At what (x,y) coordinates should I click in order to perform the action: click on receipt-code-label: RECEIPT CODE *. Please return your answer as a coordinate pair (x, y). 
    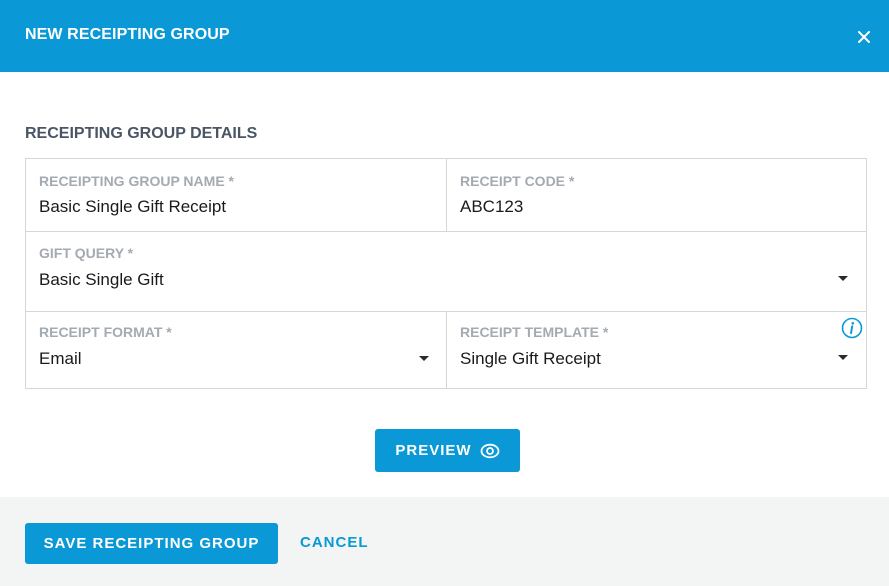
    Looking at the image, I should click on (517, 181).